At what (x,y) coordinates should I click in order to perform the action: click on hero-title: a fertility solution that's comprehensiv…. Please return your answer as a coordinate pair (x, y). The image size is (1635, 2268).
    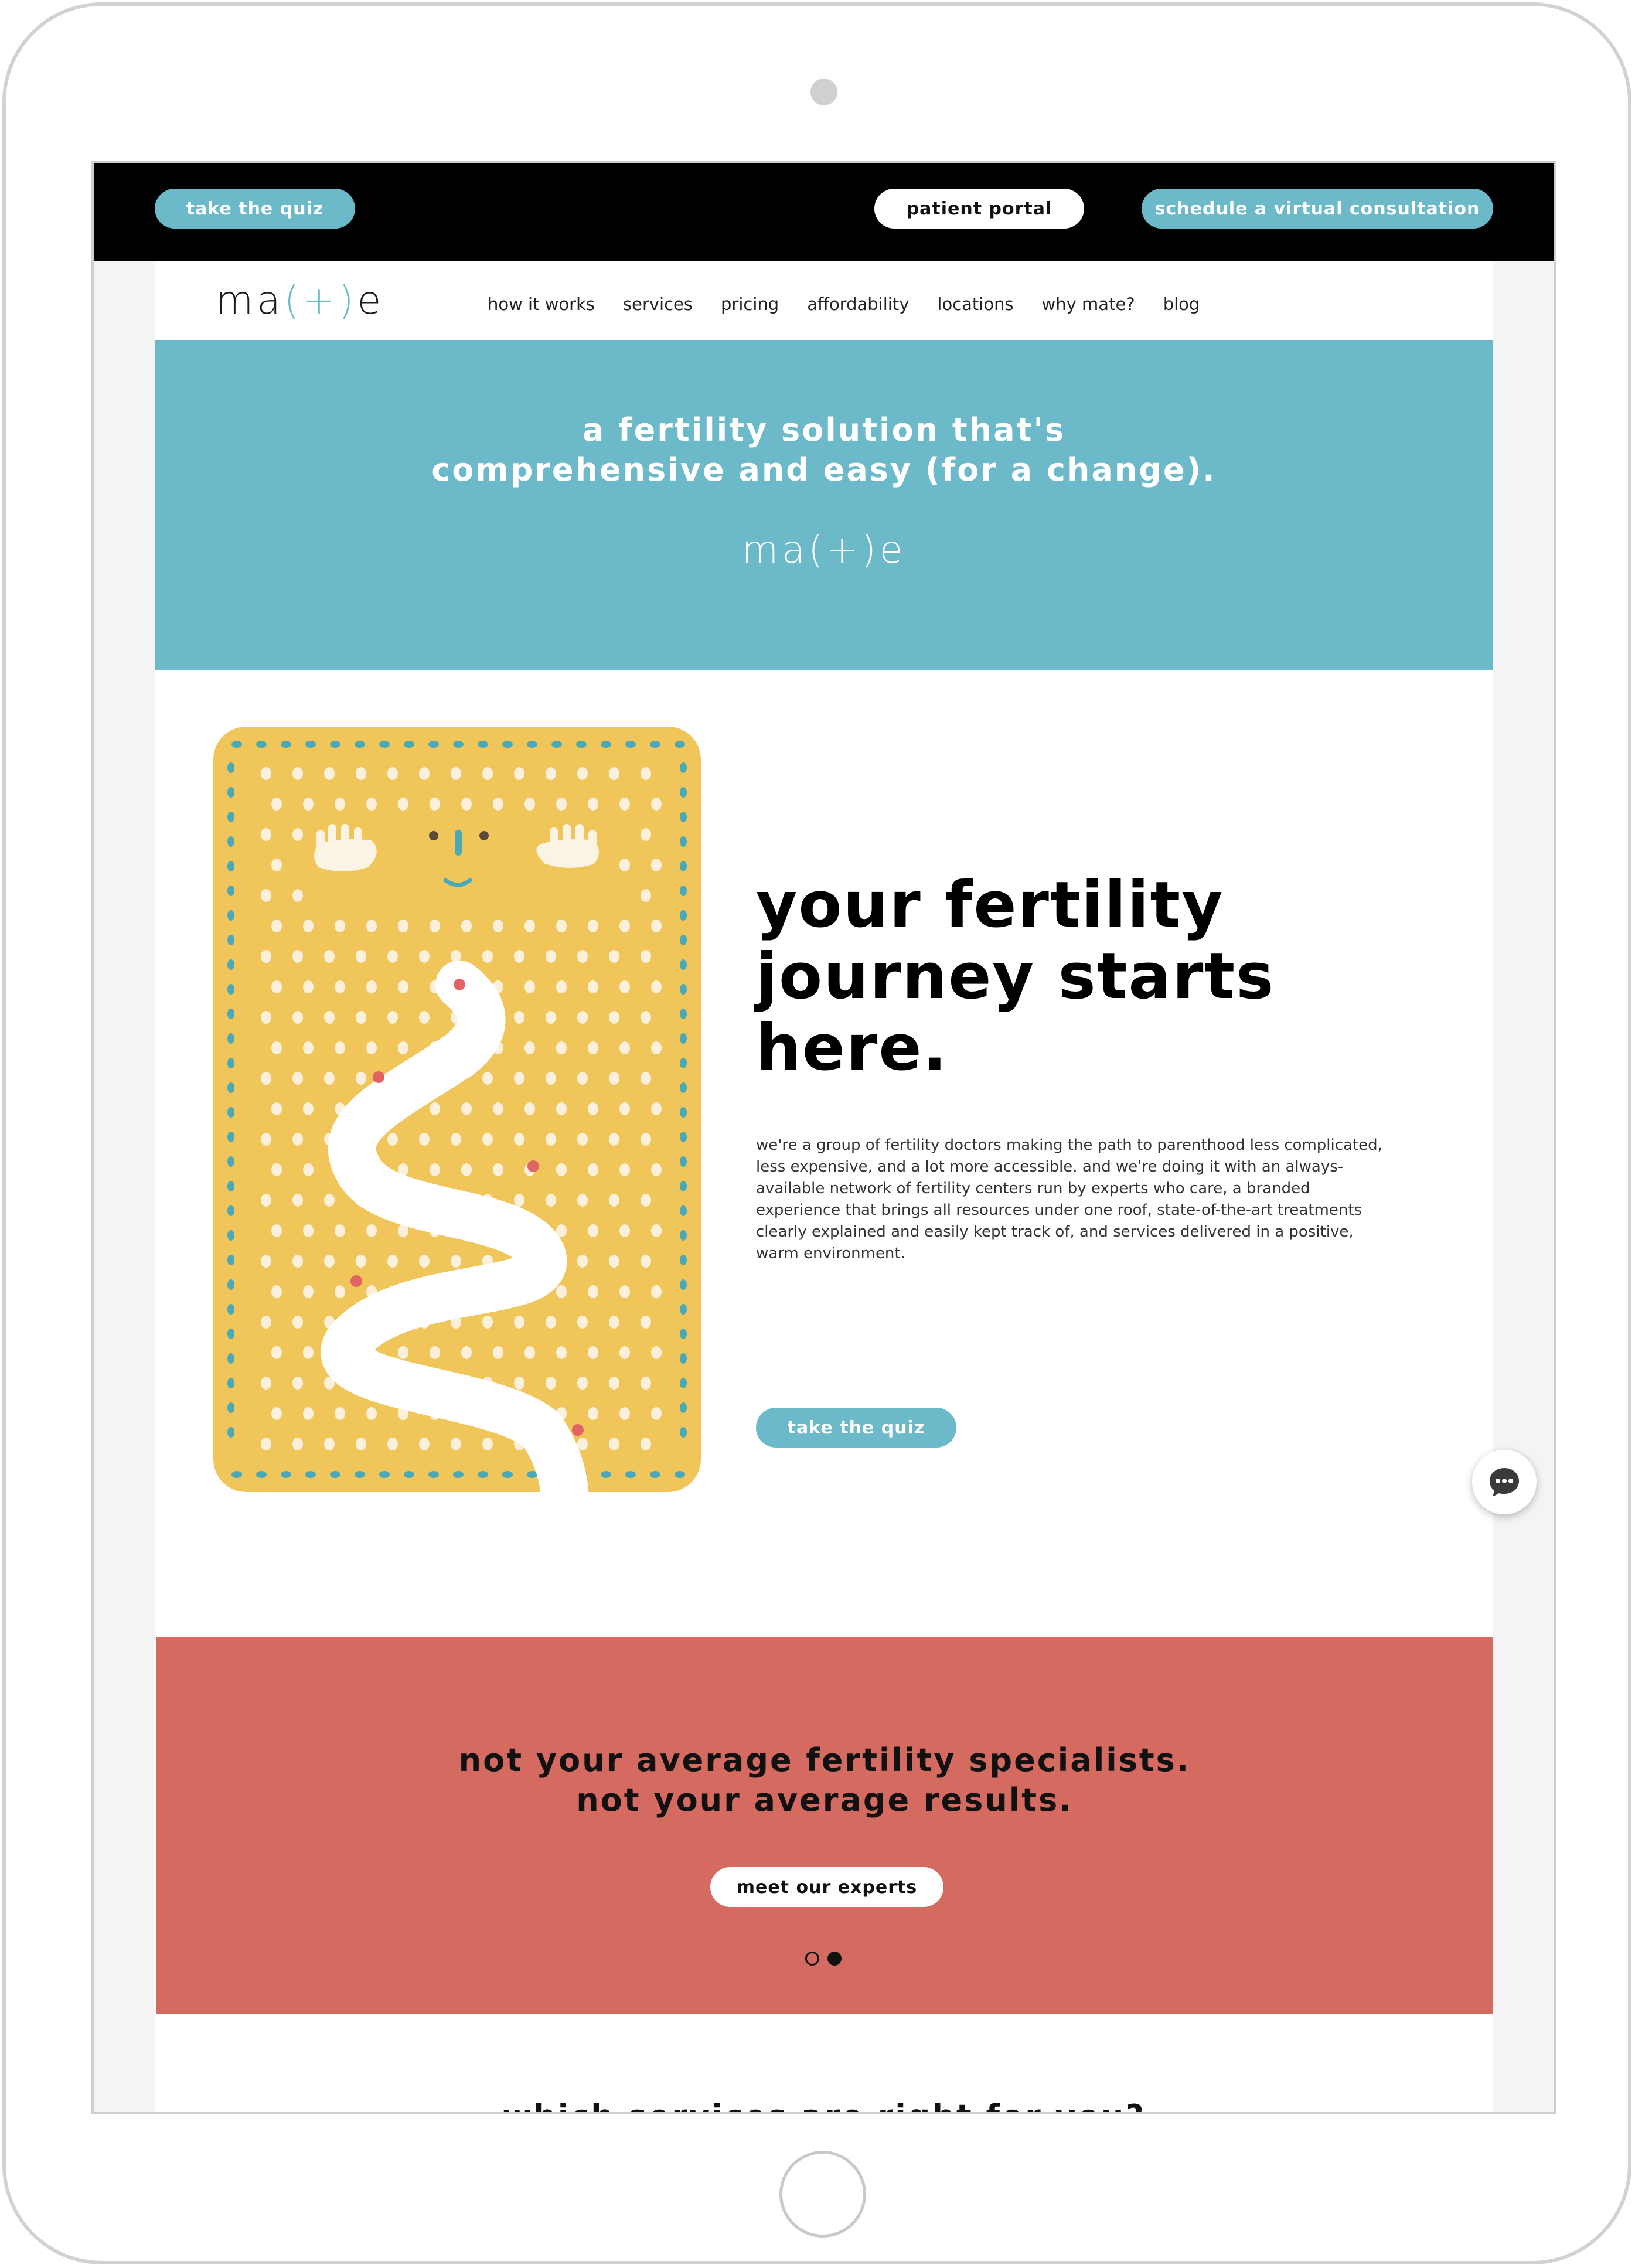
    Looking at the image, I should click on (824, 450).